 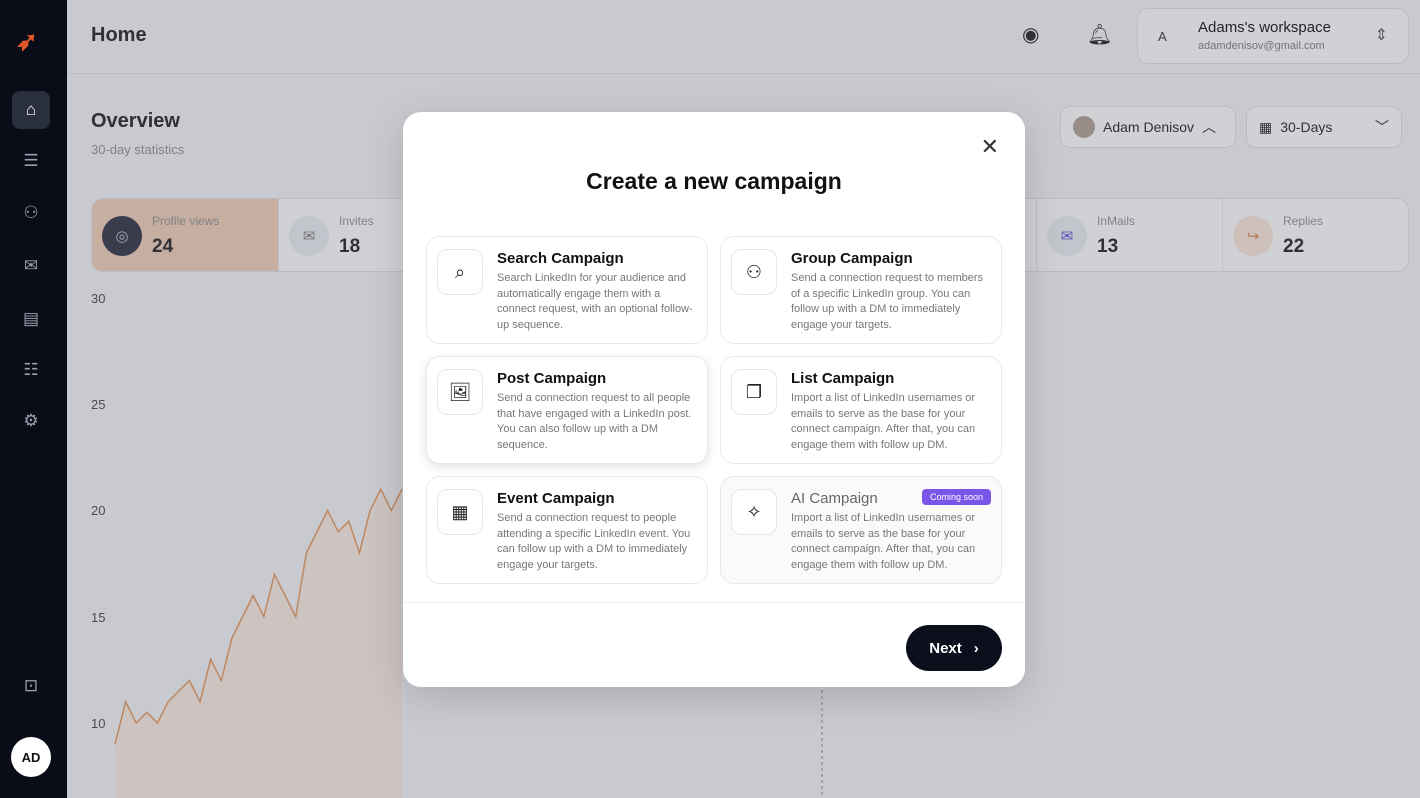 What do you see at coordinates (754, 272) in the screenshot?
I see `group-icon: ⚇` at bounding box center [754, 272].